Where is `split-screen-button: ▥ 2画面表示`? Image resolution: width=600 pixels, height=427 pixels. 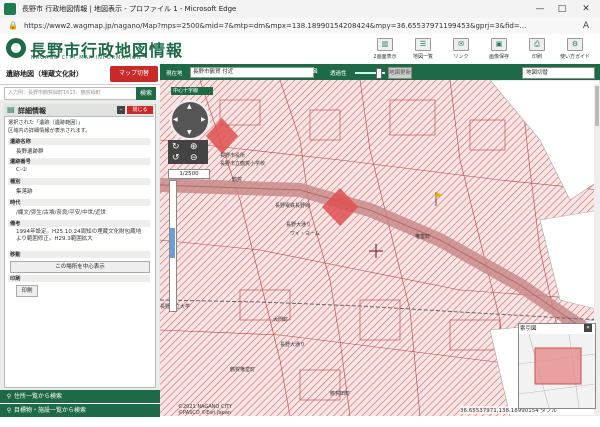
split-screen-button: ▥ 2画面表示 is located at coordinates (385, 49).